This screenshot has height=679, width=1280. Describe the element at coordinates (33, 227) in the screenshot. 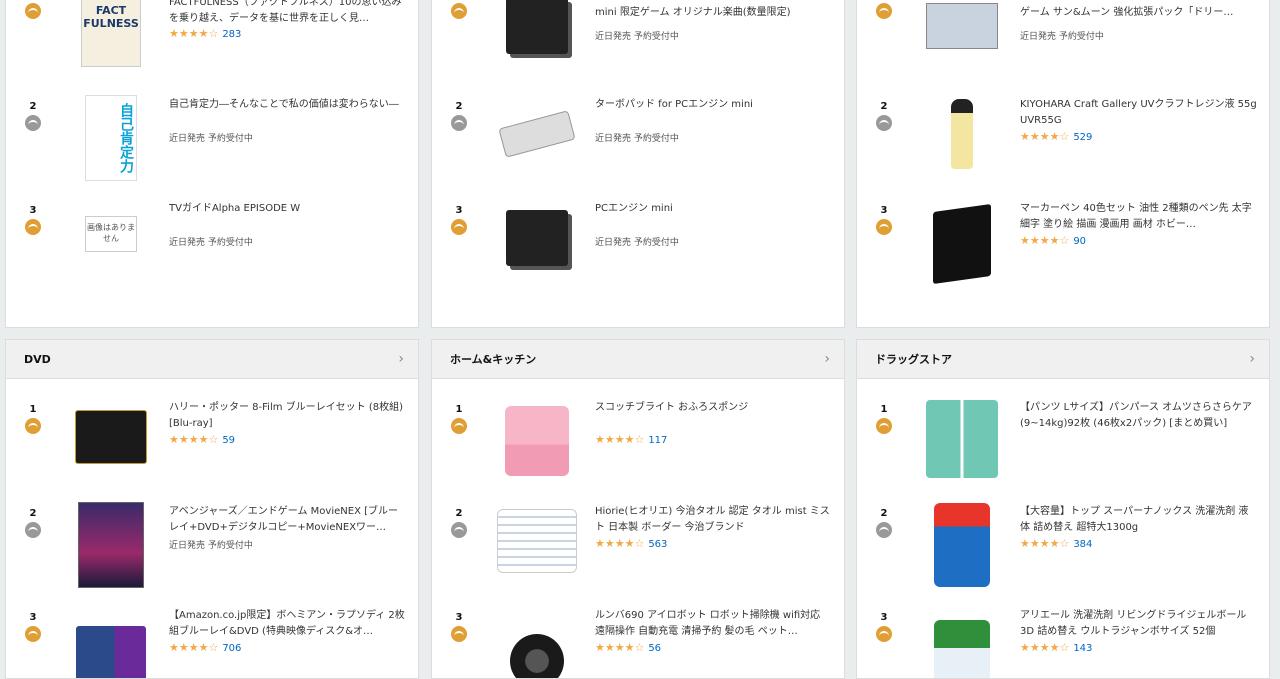

I see `bronze-medal-icon` at that location.